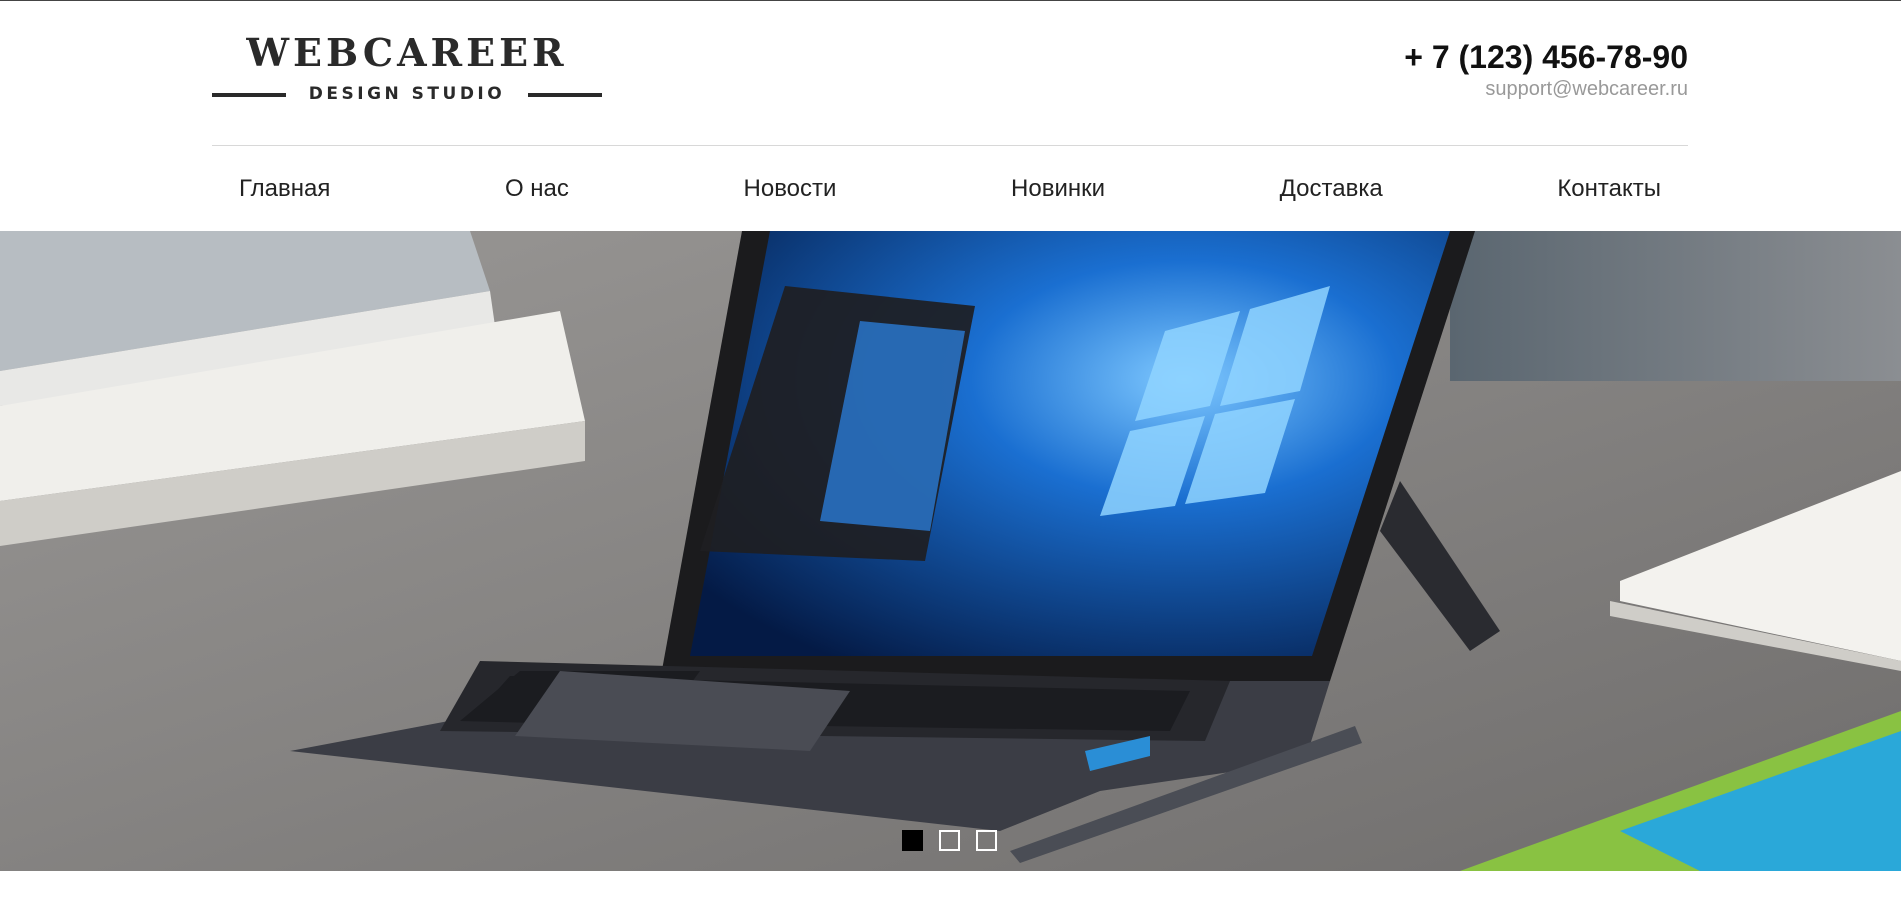 The image size is (1901, 915). I want to click on logo-title: WEBCAREER, so click(407, 52).